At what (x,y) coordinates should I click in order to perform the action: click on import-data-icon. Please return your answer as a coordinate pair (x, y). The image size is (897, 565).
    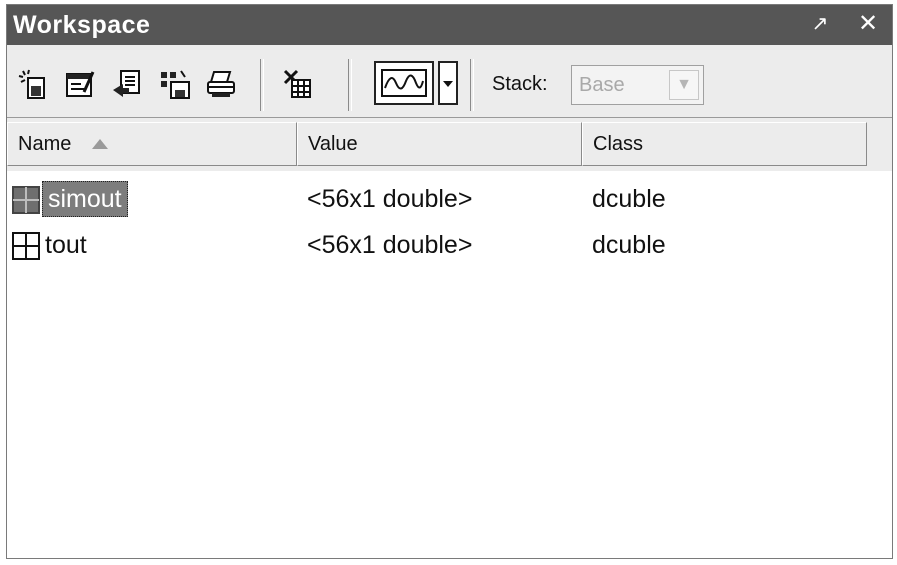
    Looking at the image, I should click on (127, 84).